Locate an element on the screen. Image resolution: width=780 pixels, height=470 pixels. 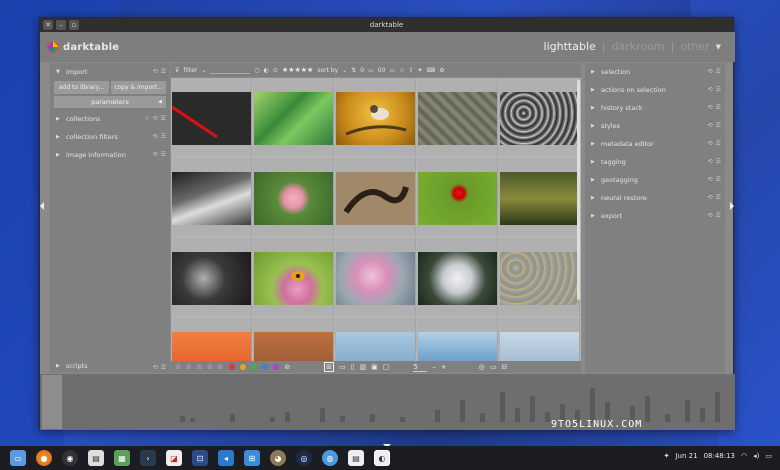
culling-layout-icon: ▯ is located at coordinates (353, 367).